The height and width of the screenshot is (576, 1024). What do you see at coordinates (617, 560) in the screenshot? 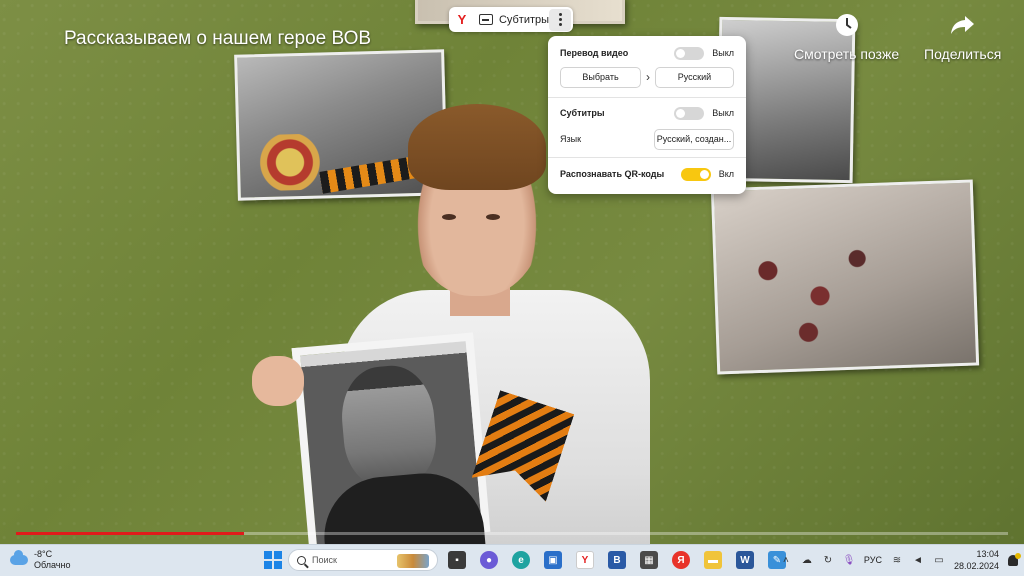
I see `vk-icon: B` at bounding box center [617, 560].